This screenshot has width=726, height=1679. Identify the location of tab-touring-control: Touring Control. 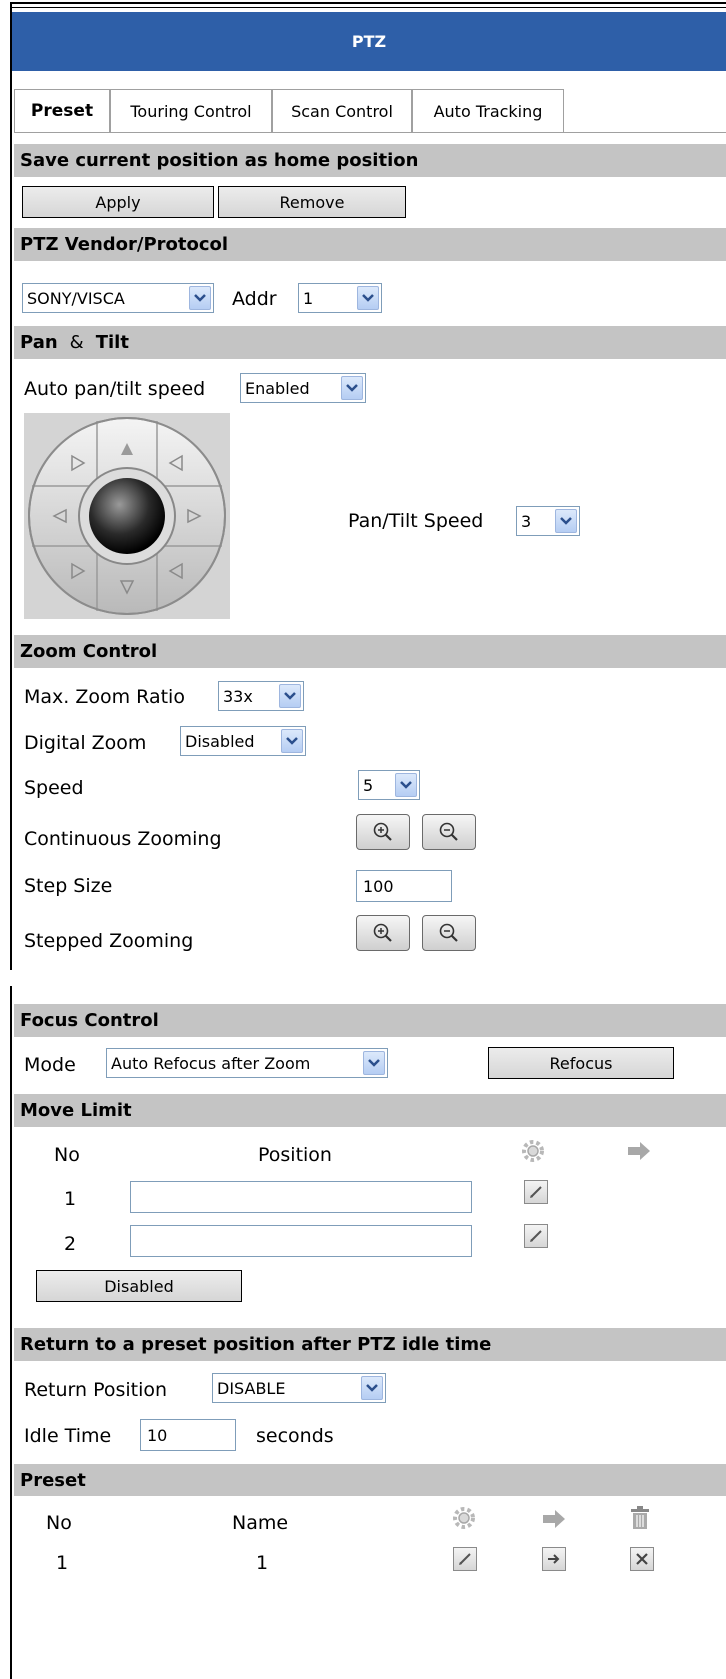
(191, 111).